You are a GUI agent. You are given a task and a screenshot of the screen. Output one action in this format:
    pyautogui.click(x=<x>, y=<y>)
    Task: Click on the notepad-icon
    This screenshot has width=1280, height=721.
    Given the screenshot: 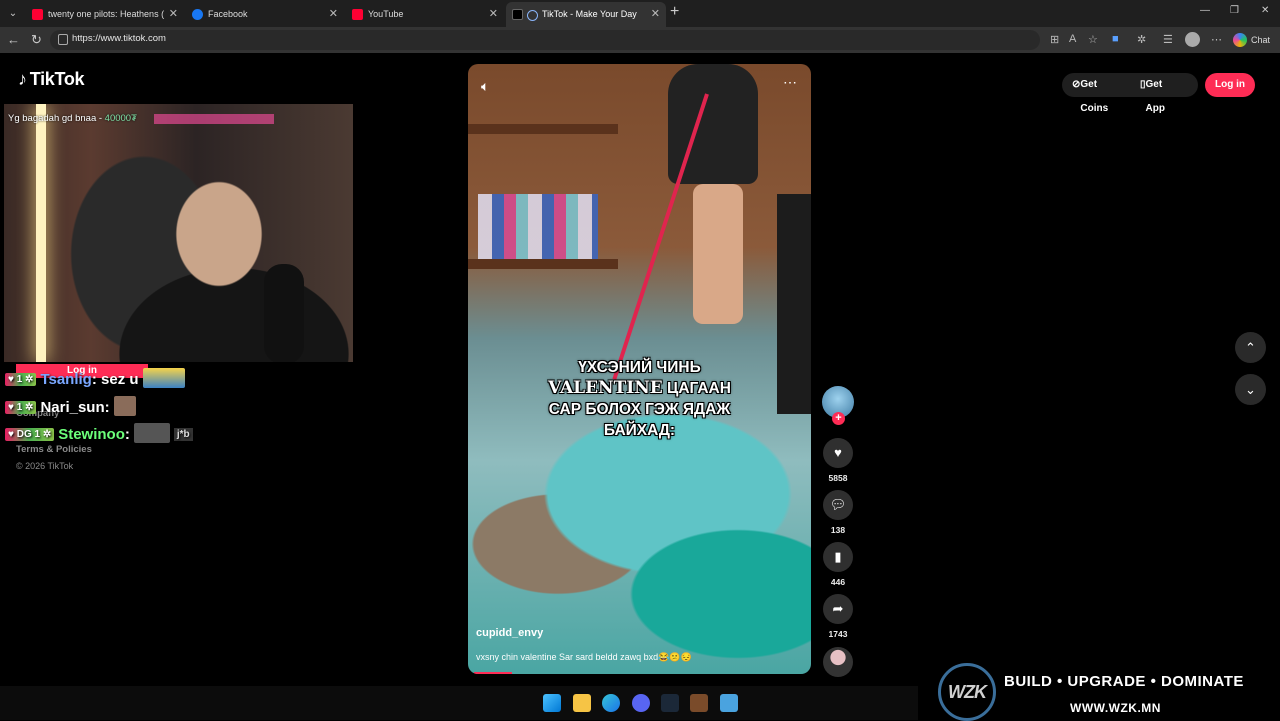 What is the action you would take?
    pyautogui.click(x=729, y=703)
    